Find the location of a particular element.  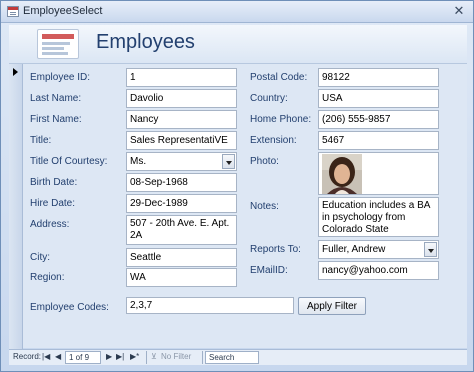

email-label: EMailID: is located at coordinates (269, 270).